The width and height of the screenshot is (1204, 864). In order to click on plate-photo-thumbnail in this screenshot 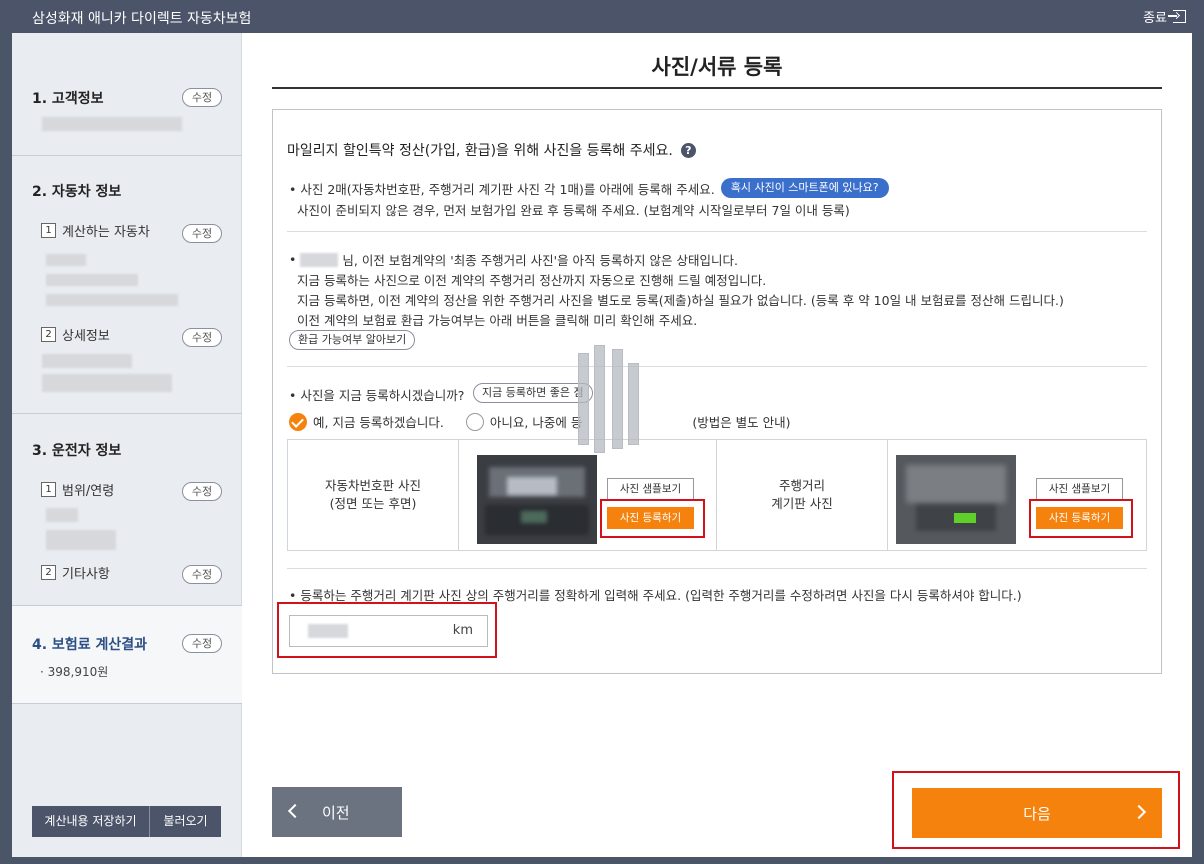, I will do `click(537, 499)`.